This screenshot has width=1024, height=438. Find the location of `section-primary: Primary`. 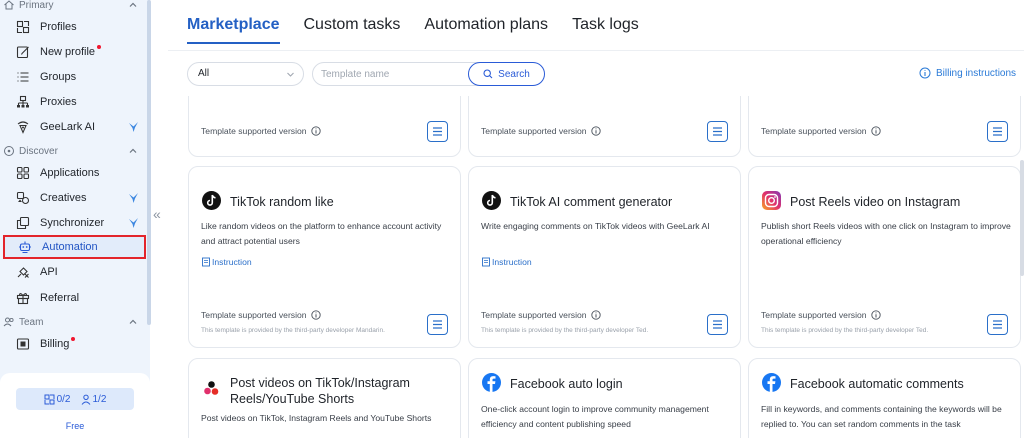

section-primary: Primary is located at coordinates (75, 7).